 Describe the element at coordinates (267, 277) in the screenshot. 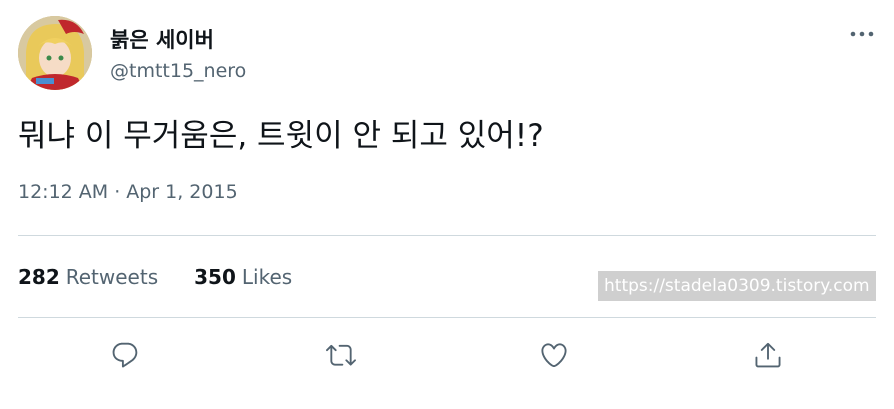

I see `likes-label: Likes` at that location.